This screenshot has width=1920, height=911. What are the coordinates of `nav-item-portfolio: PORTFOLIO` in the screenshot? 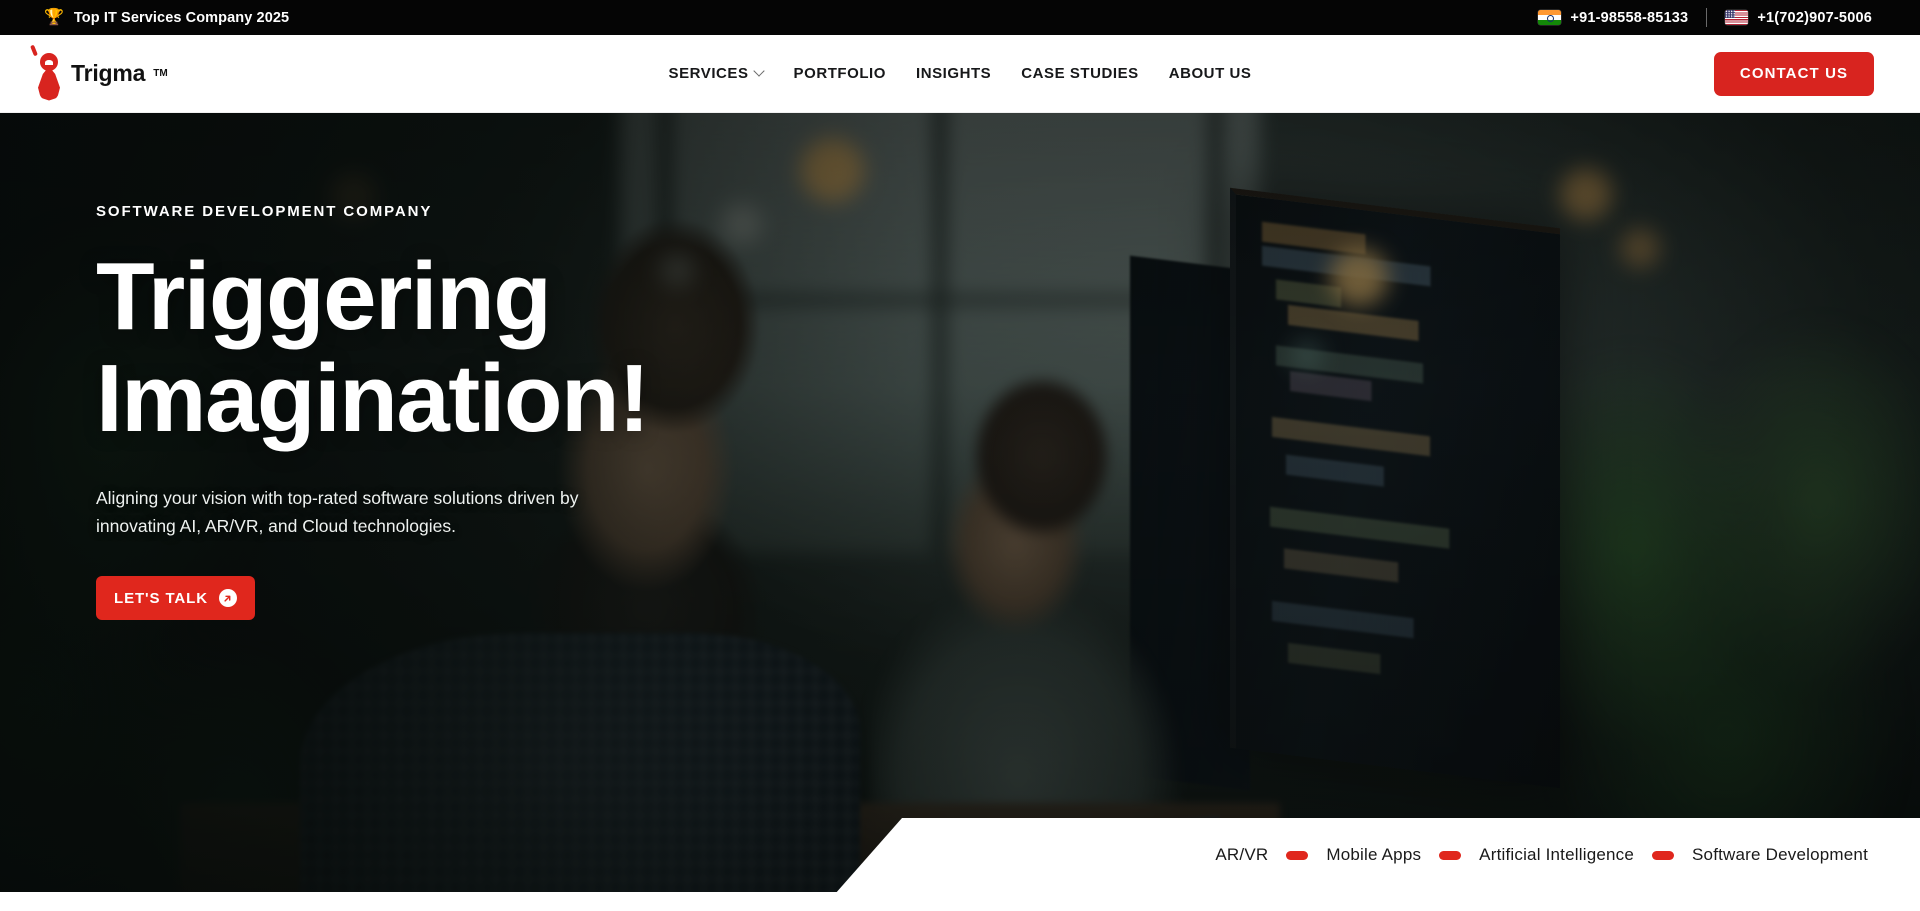 It's located at (840, 73).